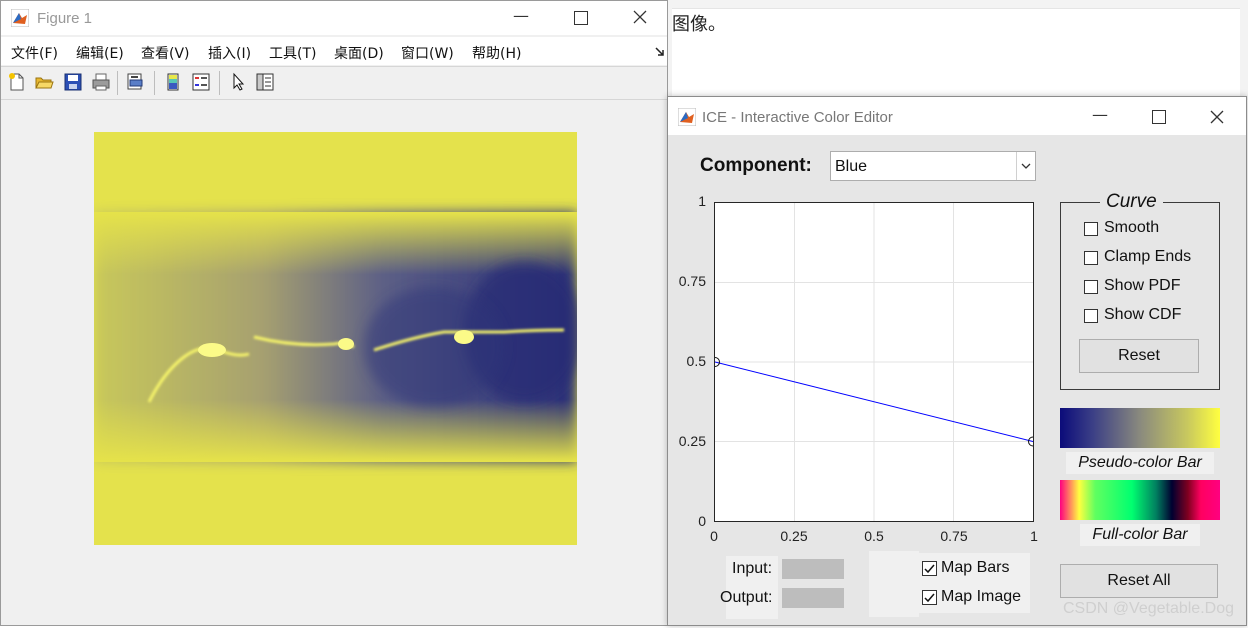  I want to click on menu-edit: 编辑(E), so click(100, 53).